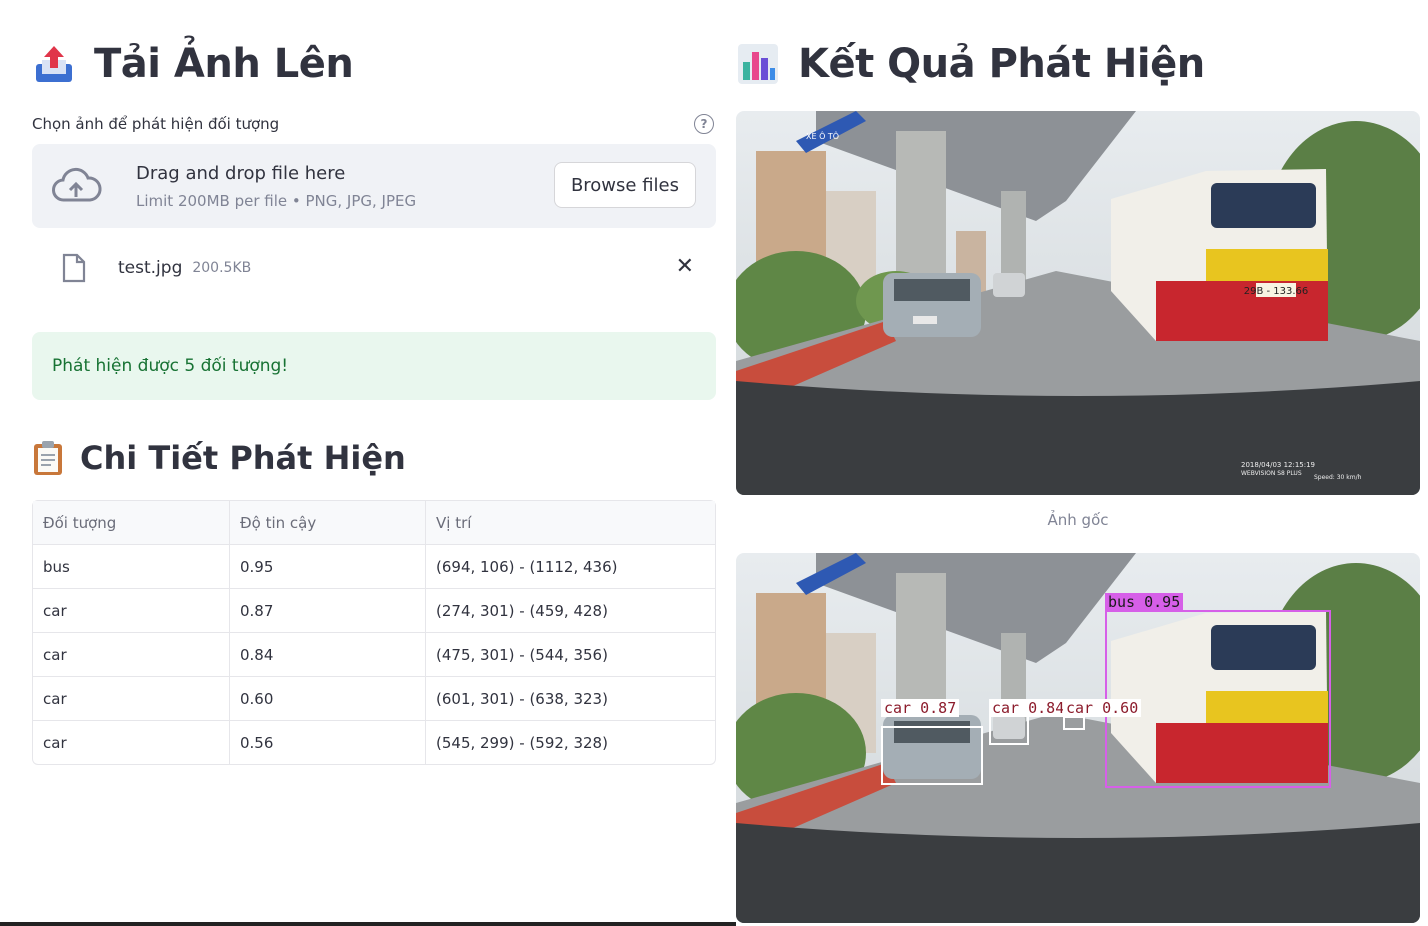  I want to click on success-message: Phát hiện được 5 đối tượng!, so click(170, 366).